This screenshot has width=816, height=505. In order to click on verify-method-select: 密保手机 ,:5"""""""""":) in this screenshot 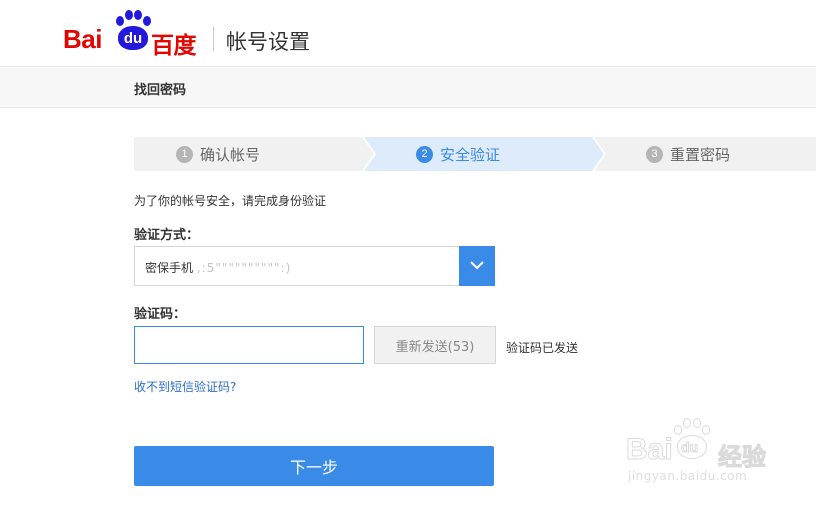, I will do `click(314, 266)`.